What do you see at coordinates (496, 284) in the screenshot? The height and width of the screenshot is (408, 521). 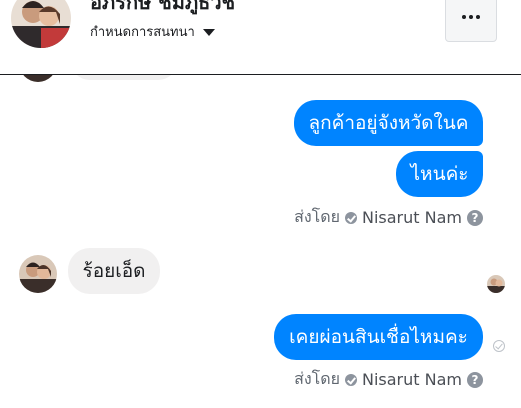 I see `seen-by-avatar` at bounding box center [496, 284].